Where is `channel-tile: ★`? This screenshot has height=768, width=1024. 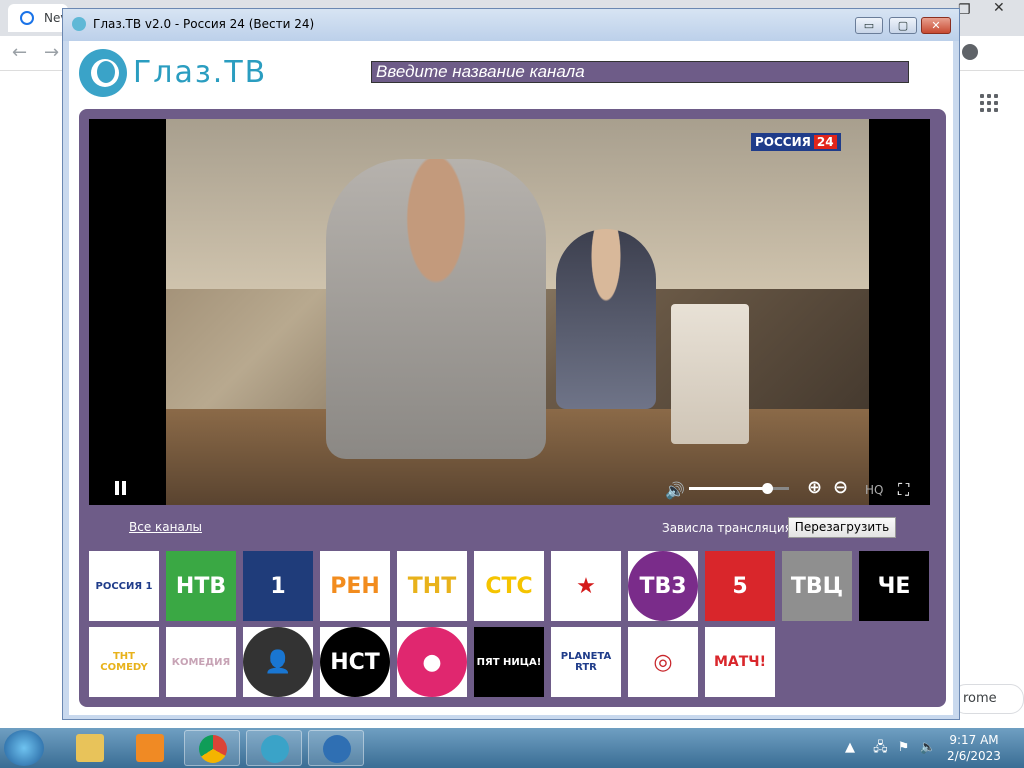 channel-tile: ★ is located at coordinates (586, 586).